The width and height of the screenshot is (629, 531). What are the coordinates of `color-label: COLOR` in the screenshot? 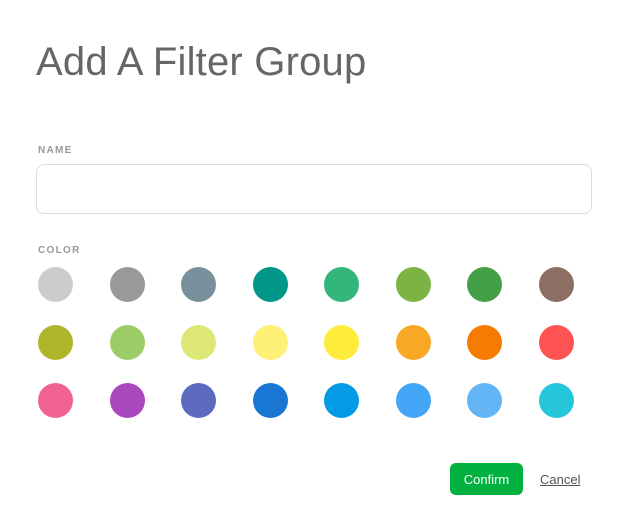 It's located at (59, 250).